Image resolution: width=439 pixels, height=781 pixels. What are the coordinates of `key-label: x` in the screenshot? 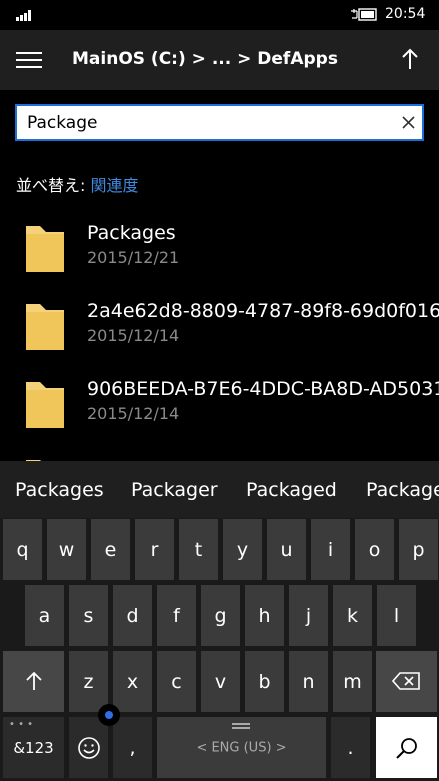 It's located at (132, 681).